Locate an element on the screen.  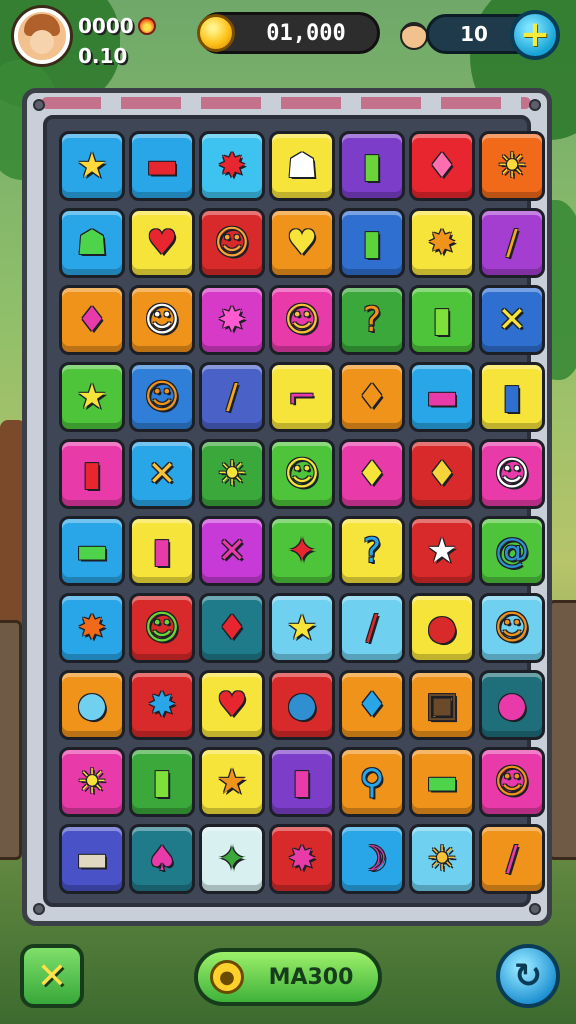
game-tile: ☽ is located at coordinates (372, 859).